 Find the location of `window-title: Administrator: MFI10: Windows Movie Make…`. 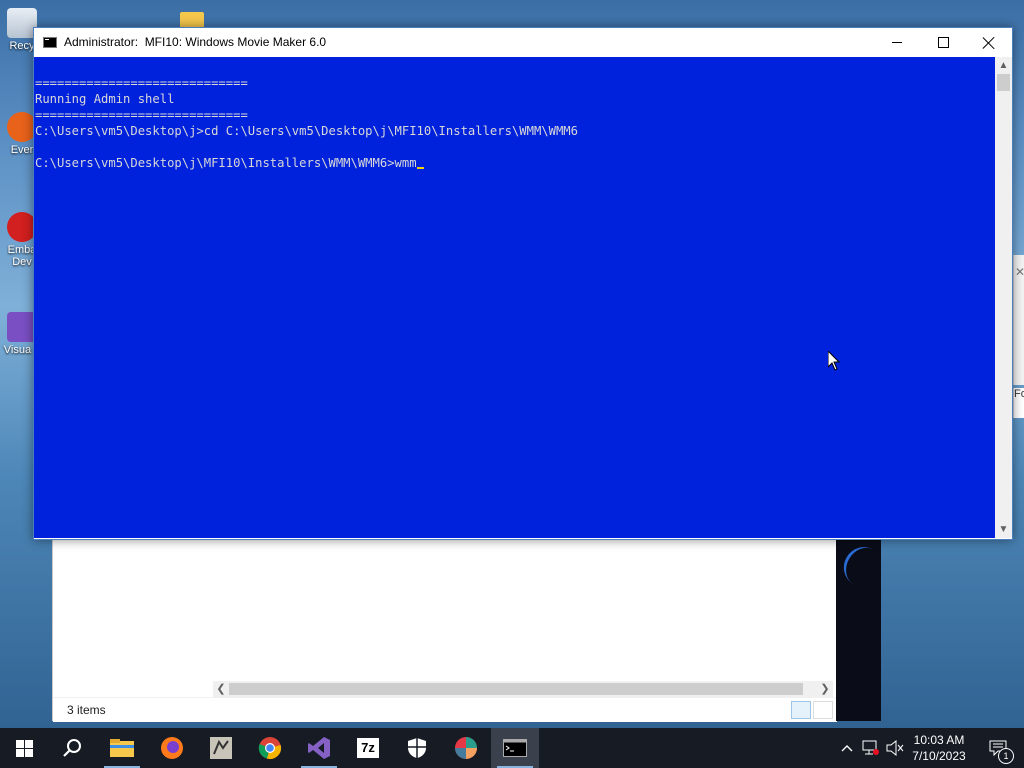

window-title: Administrator: MFI10: Windows Movie Make… is located at coordinates (195, 42).